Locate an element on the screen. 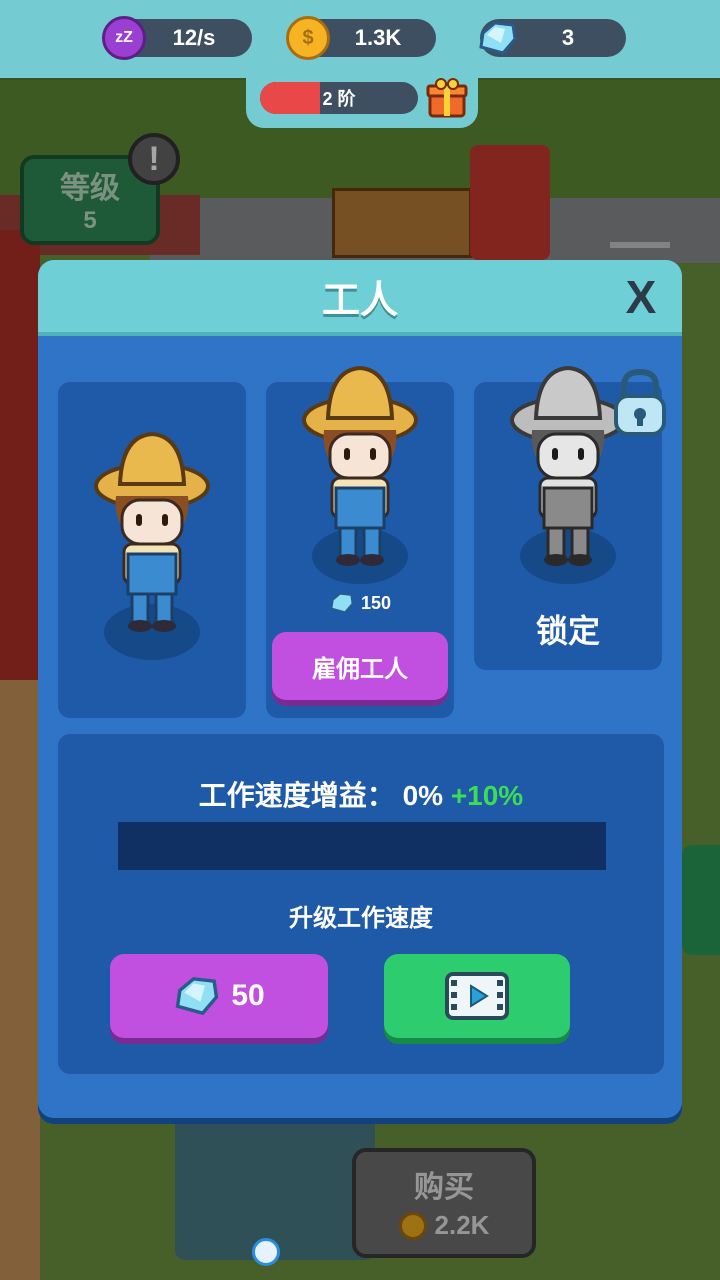  coin-value: 1.3K is located at coordinates (378, 37).